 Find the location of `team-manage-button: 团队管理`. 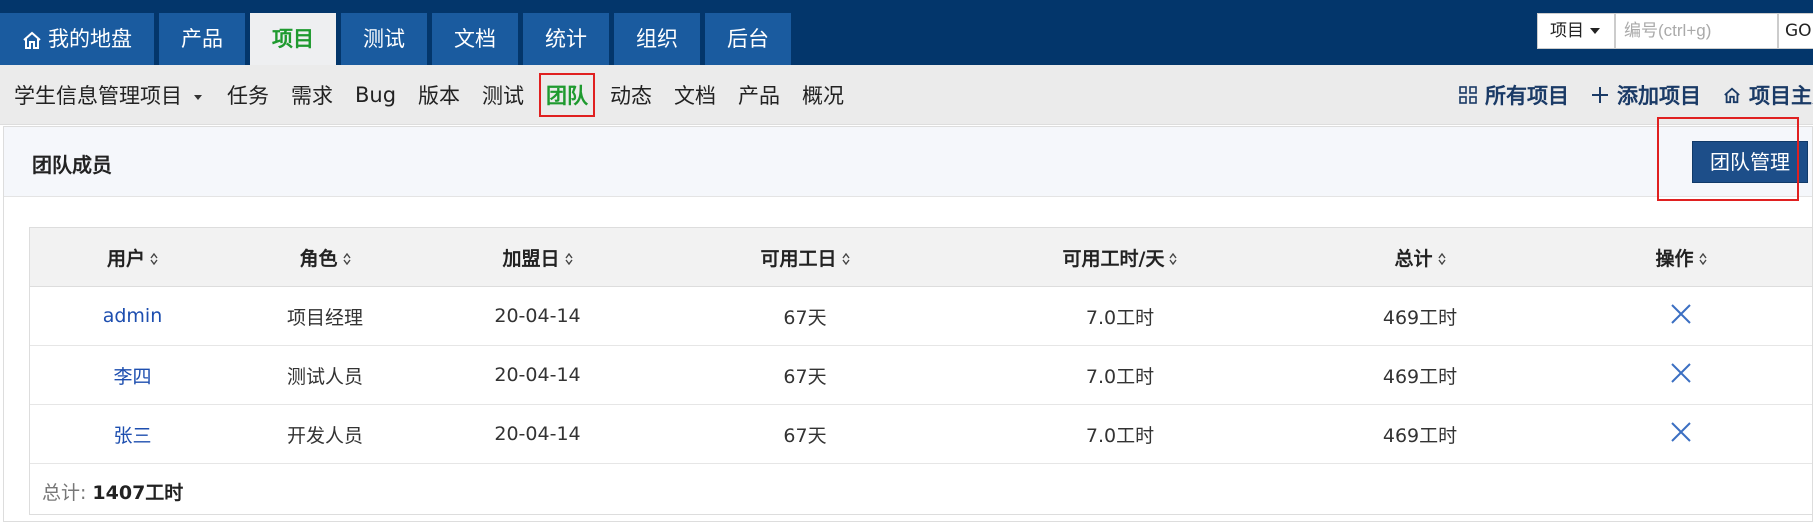

team-manage-button: 团队管理 is located at coordinates (1750, 162).